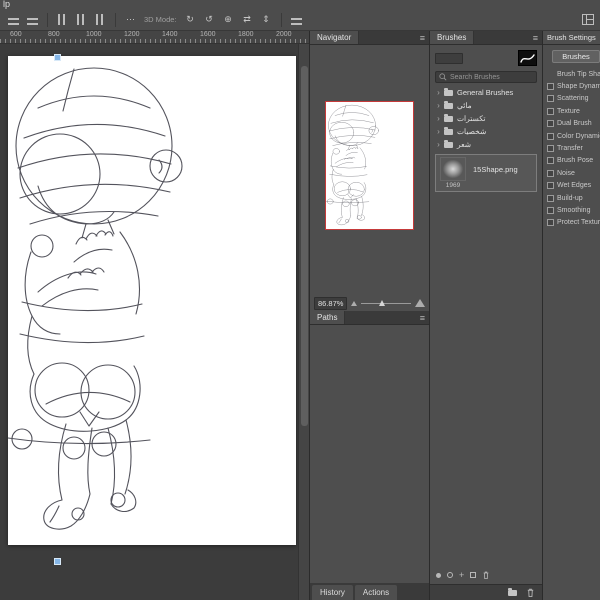  Describe the element at coordinates (209, 19) in the screenshot. I see `3d-roll-icon: ↺` at that location.